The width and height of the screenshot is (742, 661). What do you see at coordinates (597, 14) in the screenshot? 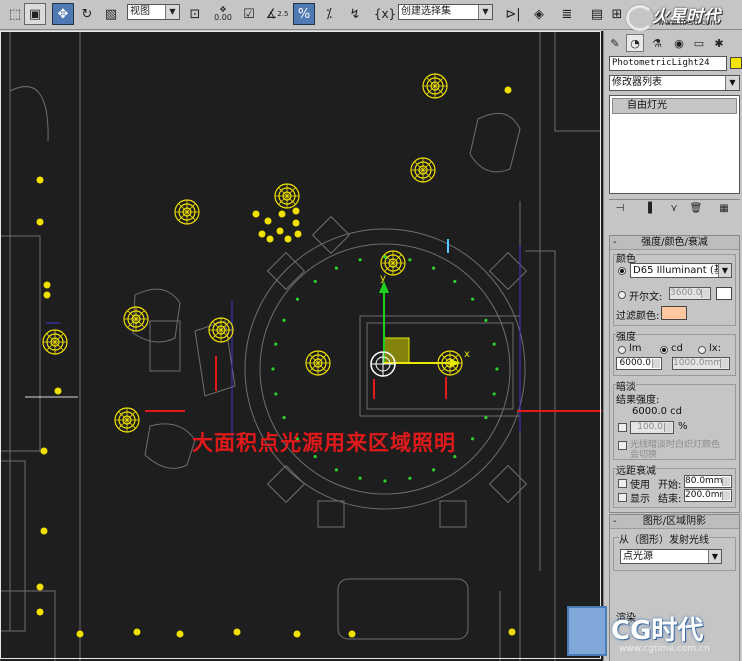
I see `curve-editor-icon: ▤` at bounding box center [597, 14].